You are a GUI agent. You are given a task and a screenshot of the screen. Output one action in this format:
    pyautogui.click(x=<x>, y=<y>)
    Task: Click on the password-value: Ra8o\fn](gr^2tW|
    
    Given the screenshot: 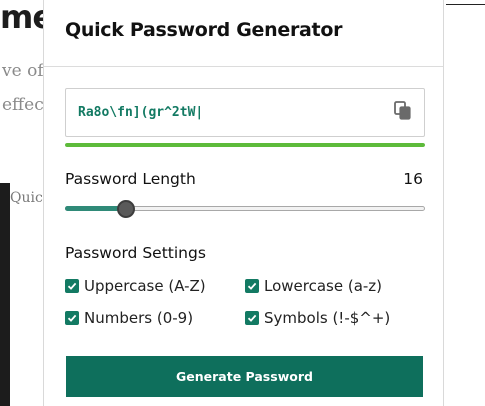 What is the action you would take?
    pyautogui.click(x=140, y=112)
    